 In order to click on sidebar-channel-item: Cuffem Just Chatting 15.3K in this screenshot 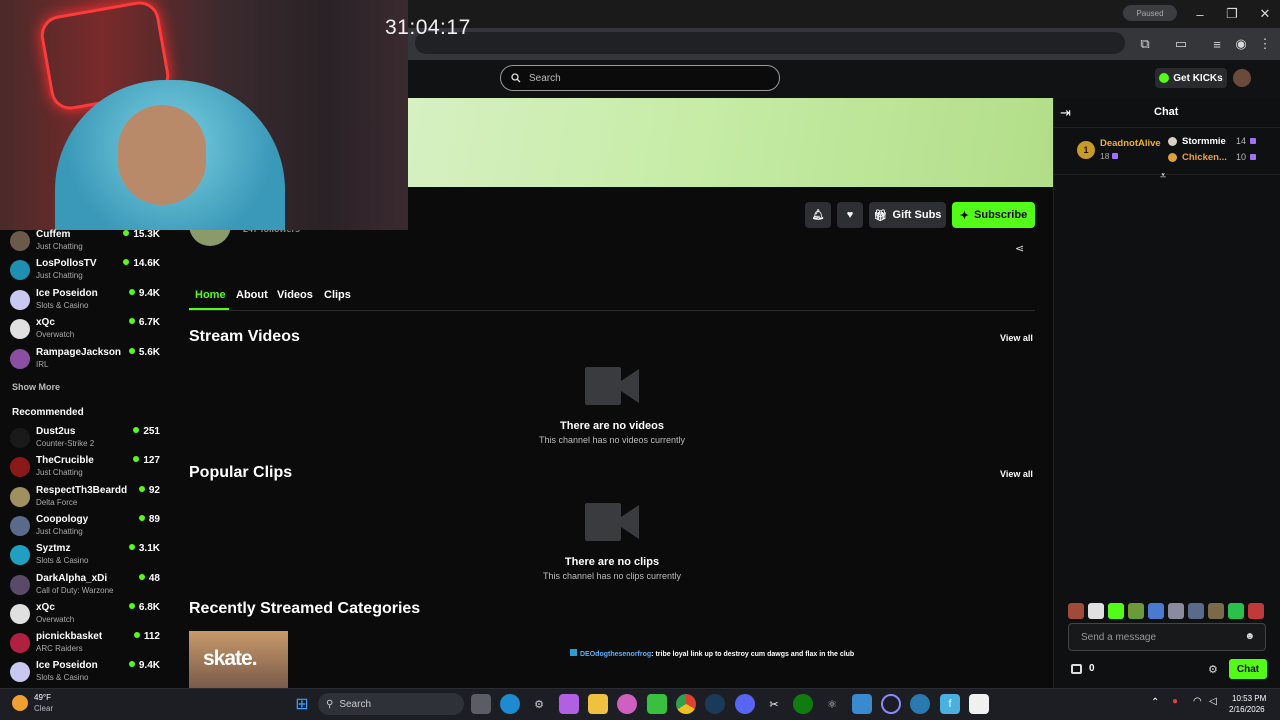, I will do `click(85, 242)`.